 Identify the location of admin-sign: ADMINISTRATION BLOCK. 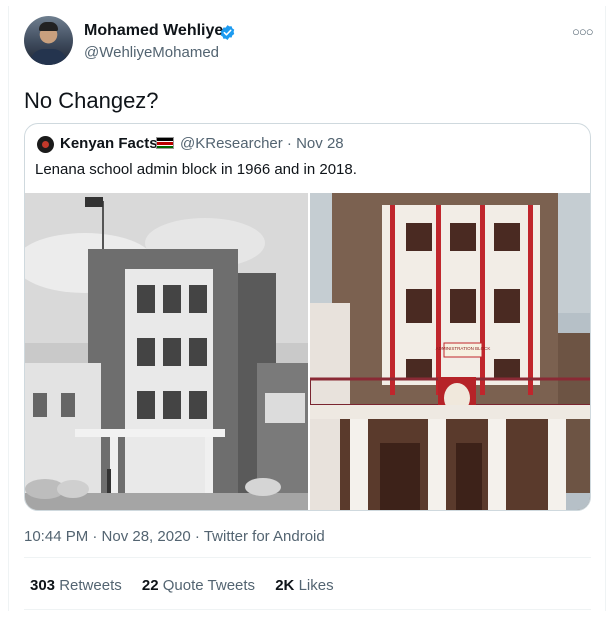
(463, 348).